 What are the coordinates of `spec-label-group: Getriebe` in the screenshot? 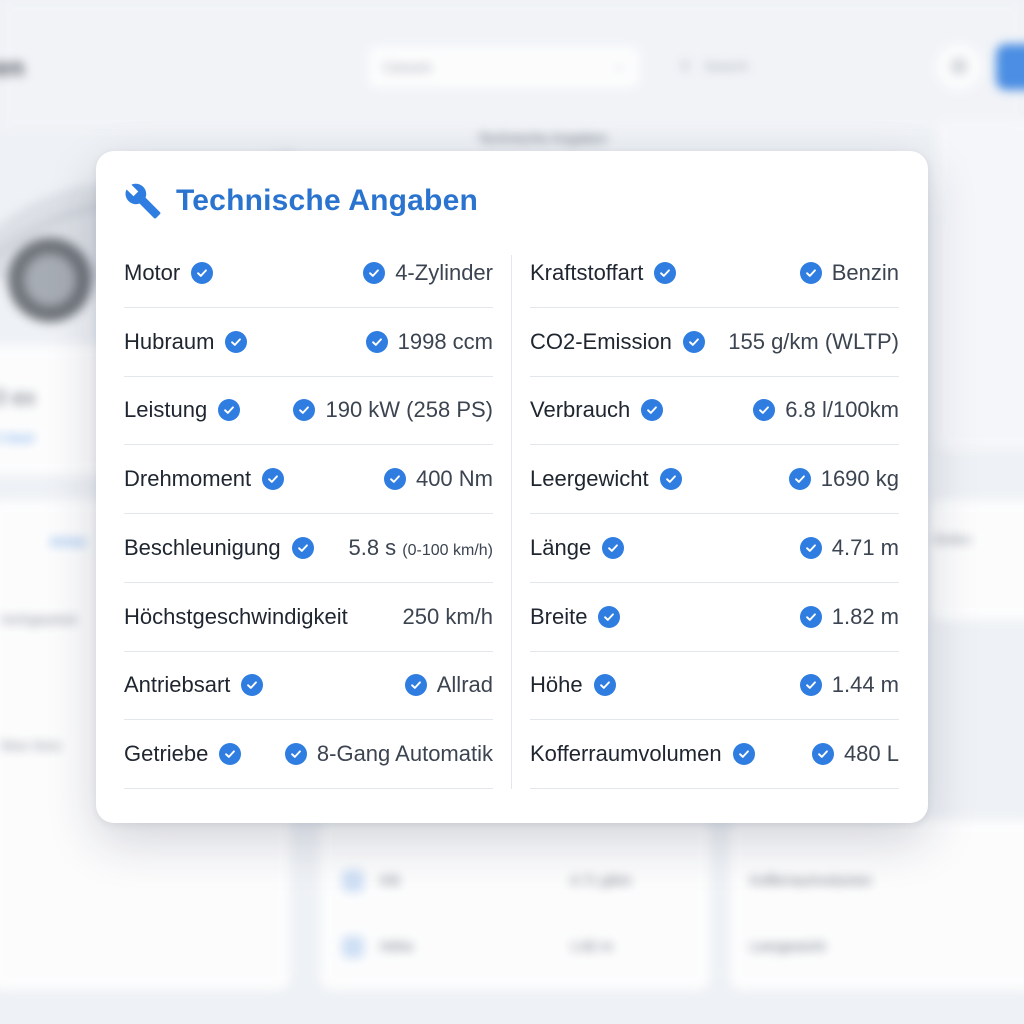 It's located at (183, 754).